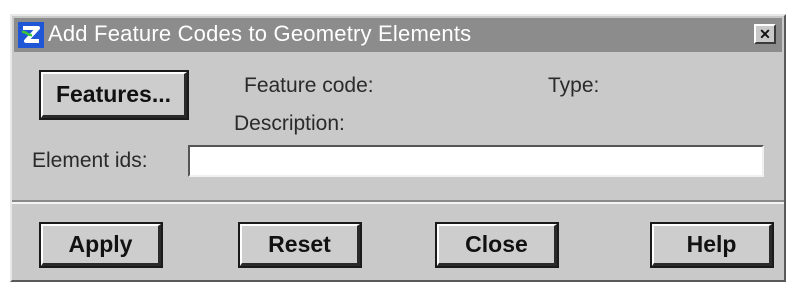 This screenshot has width=796, height=283. I want to click on element-ids-label: Element ids:, so click(90, 160).